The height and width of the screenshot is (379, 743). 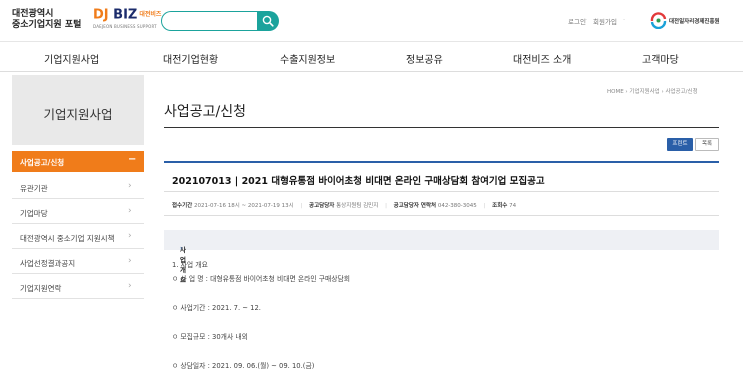 I want to click on djbiz-logo-kr: 대전비즈, so click(x=150, y=14).